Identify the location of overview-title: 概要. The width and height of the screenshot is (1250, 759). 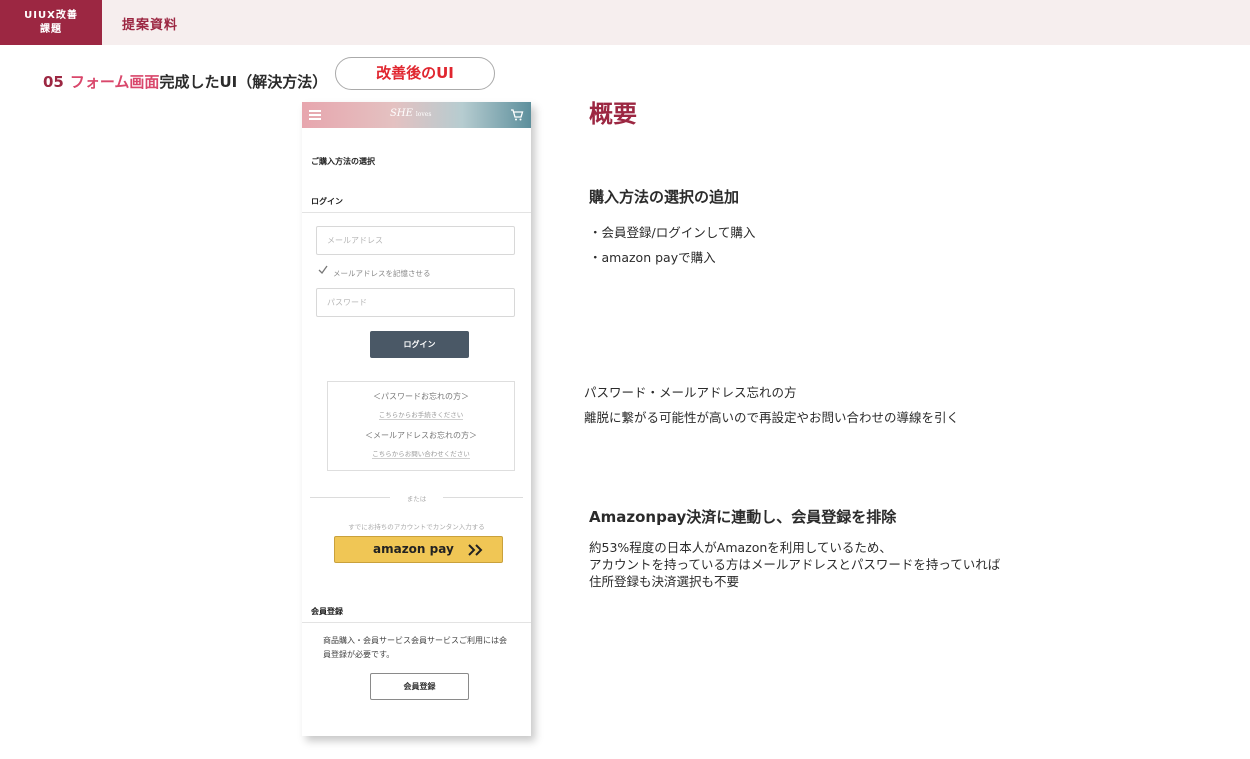
(613, 114).